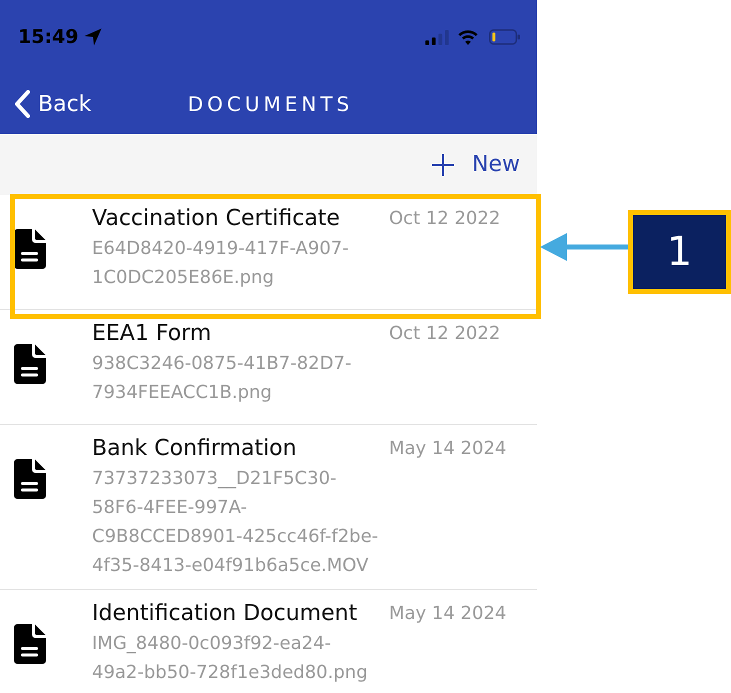 The height and width of the screenshot is (693, 731). What do you see at coordinates (225, 614) in the screenshot?
I see `document-title: Identification Document` at bounding box center [225, 614].